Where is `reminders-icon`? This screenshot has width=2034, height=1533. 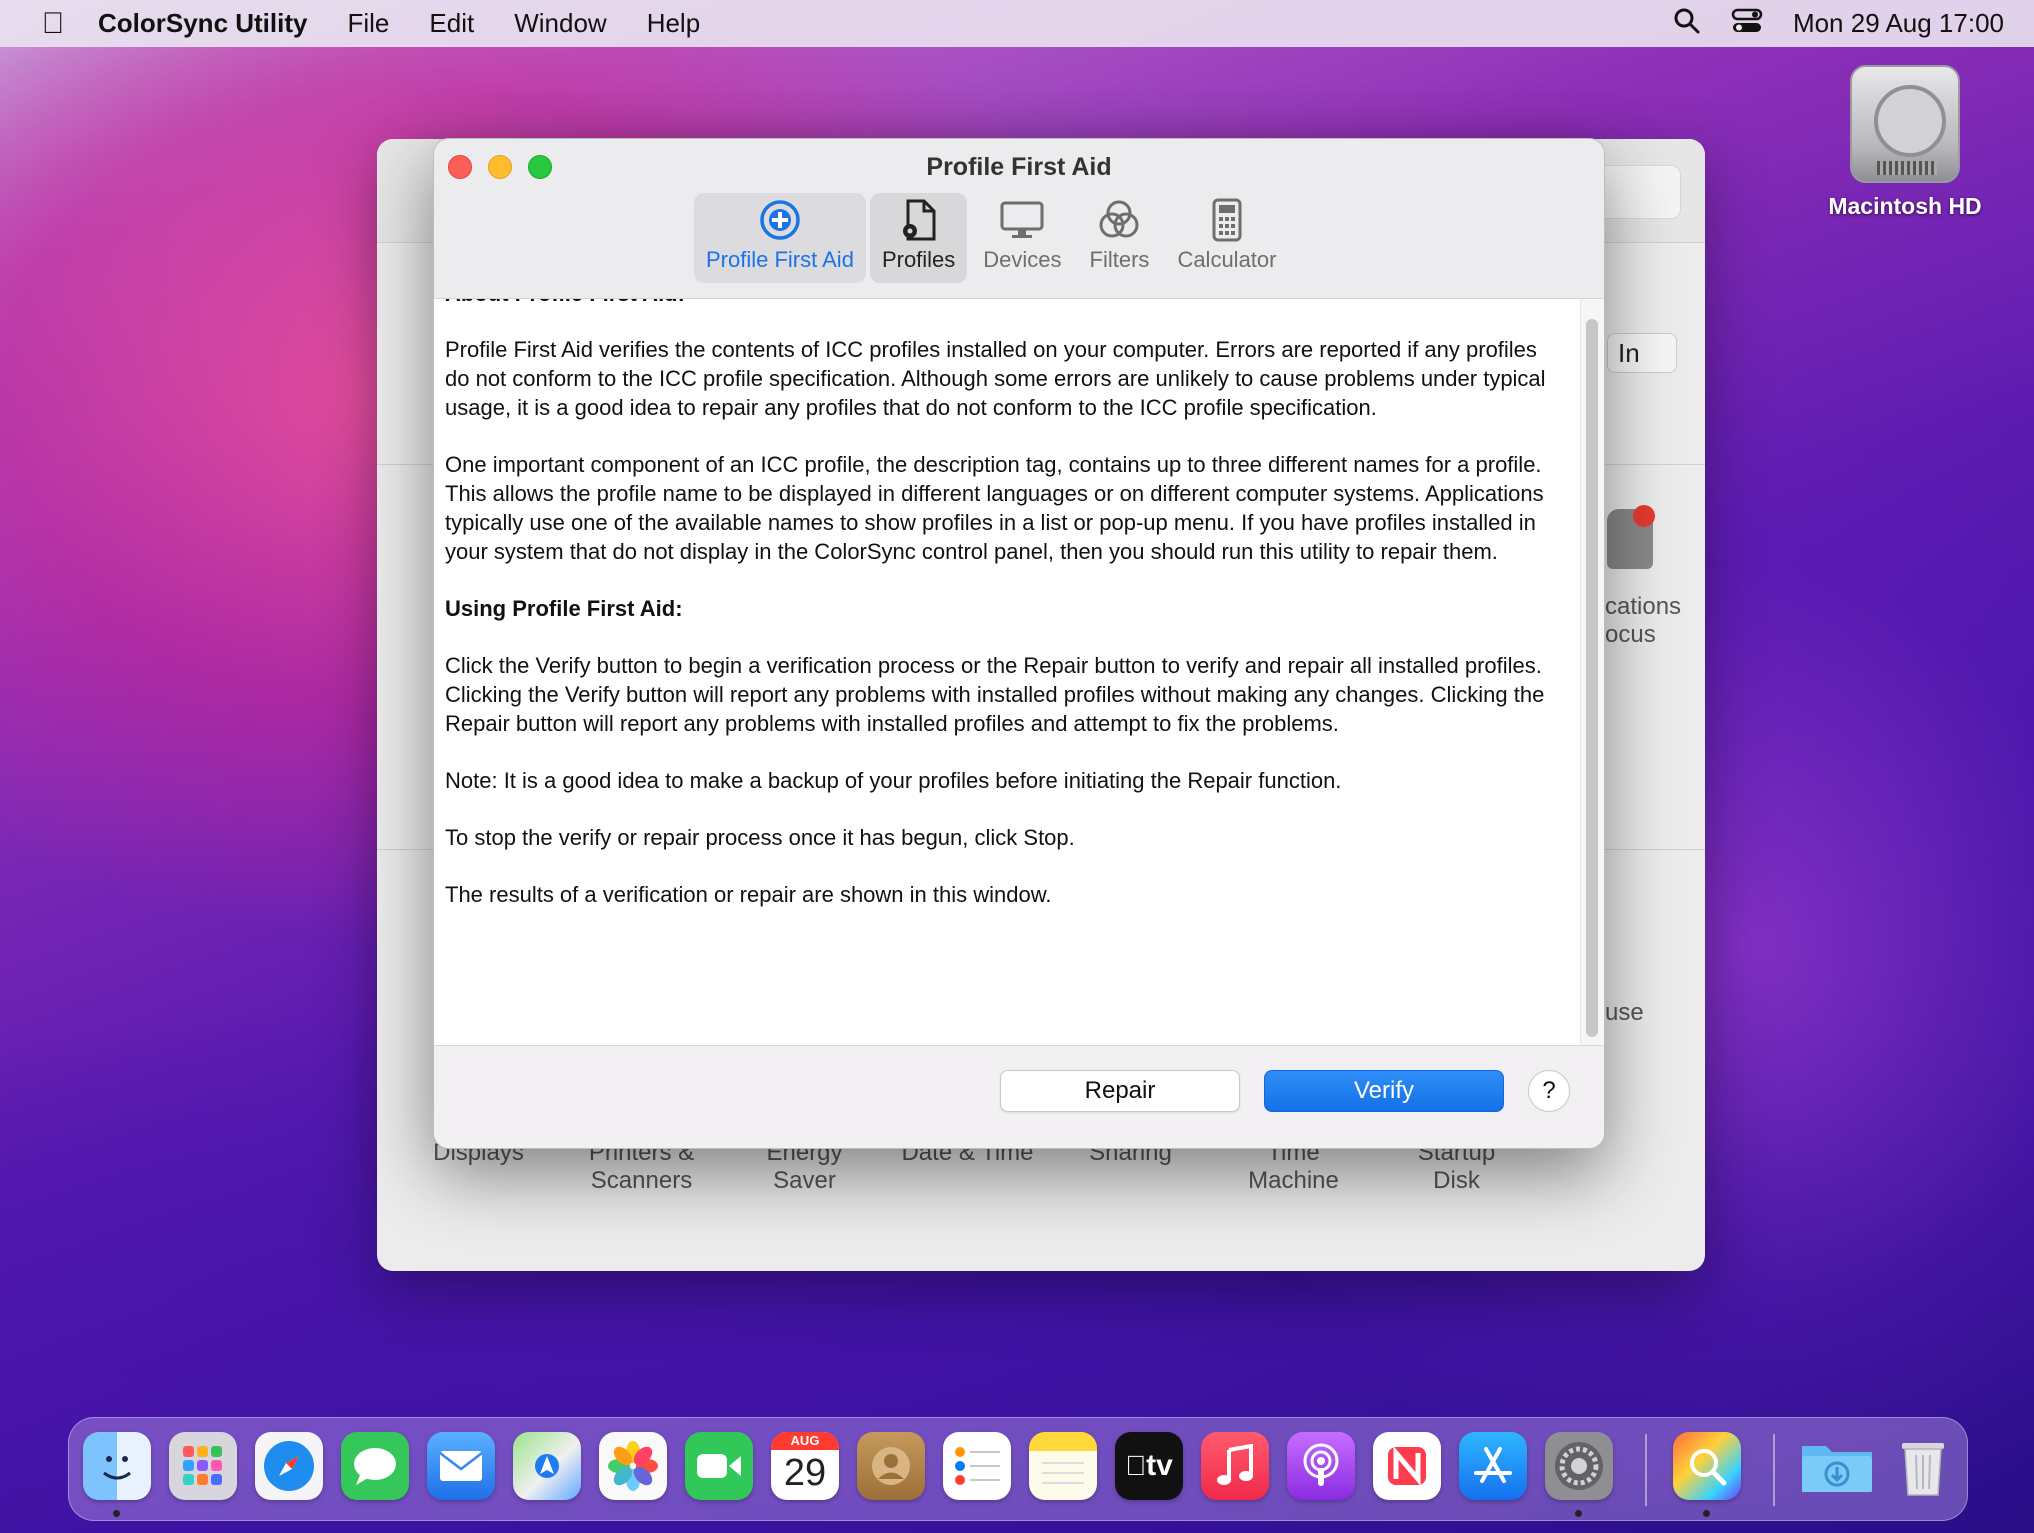
reminders-icon is located at coordinates (977, 1466).